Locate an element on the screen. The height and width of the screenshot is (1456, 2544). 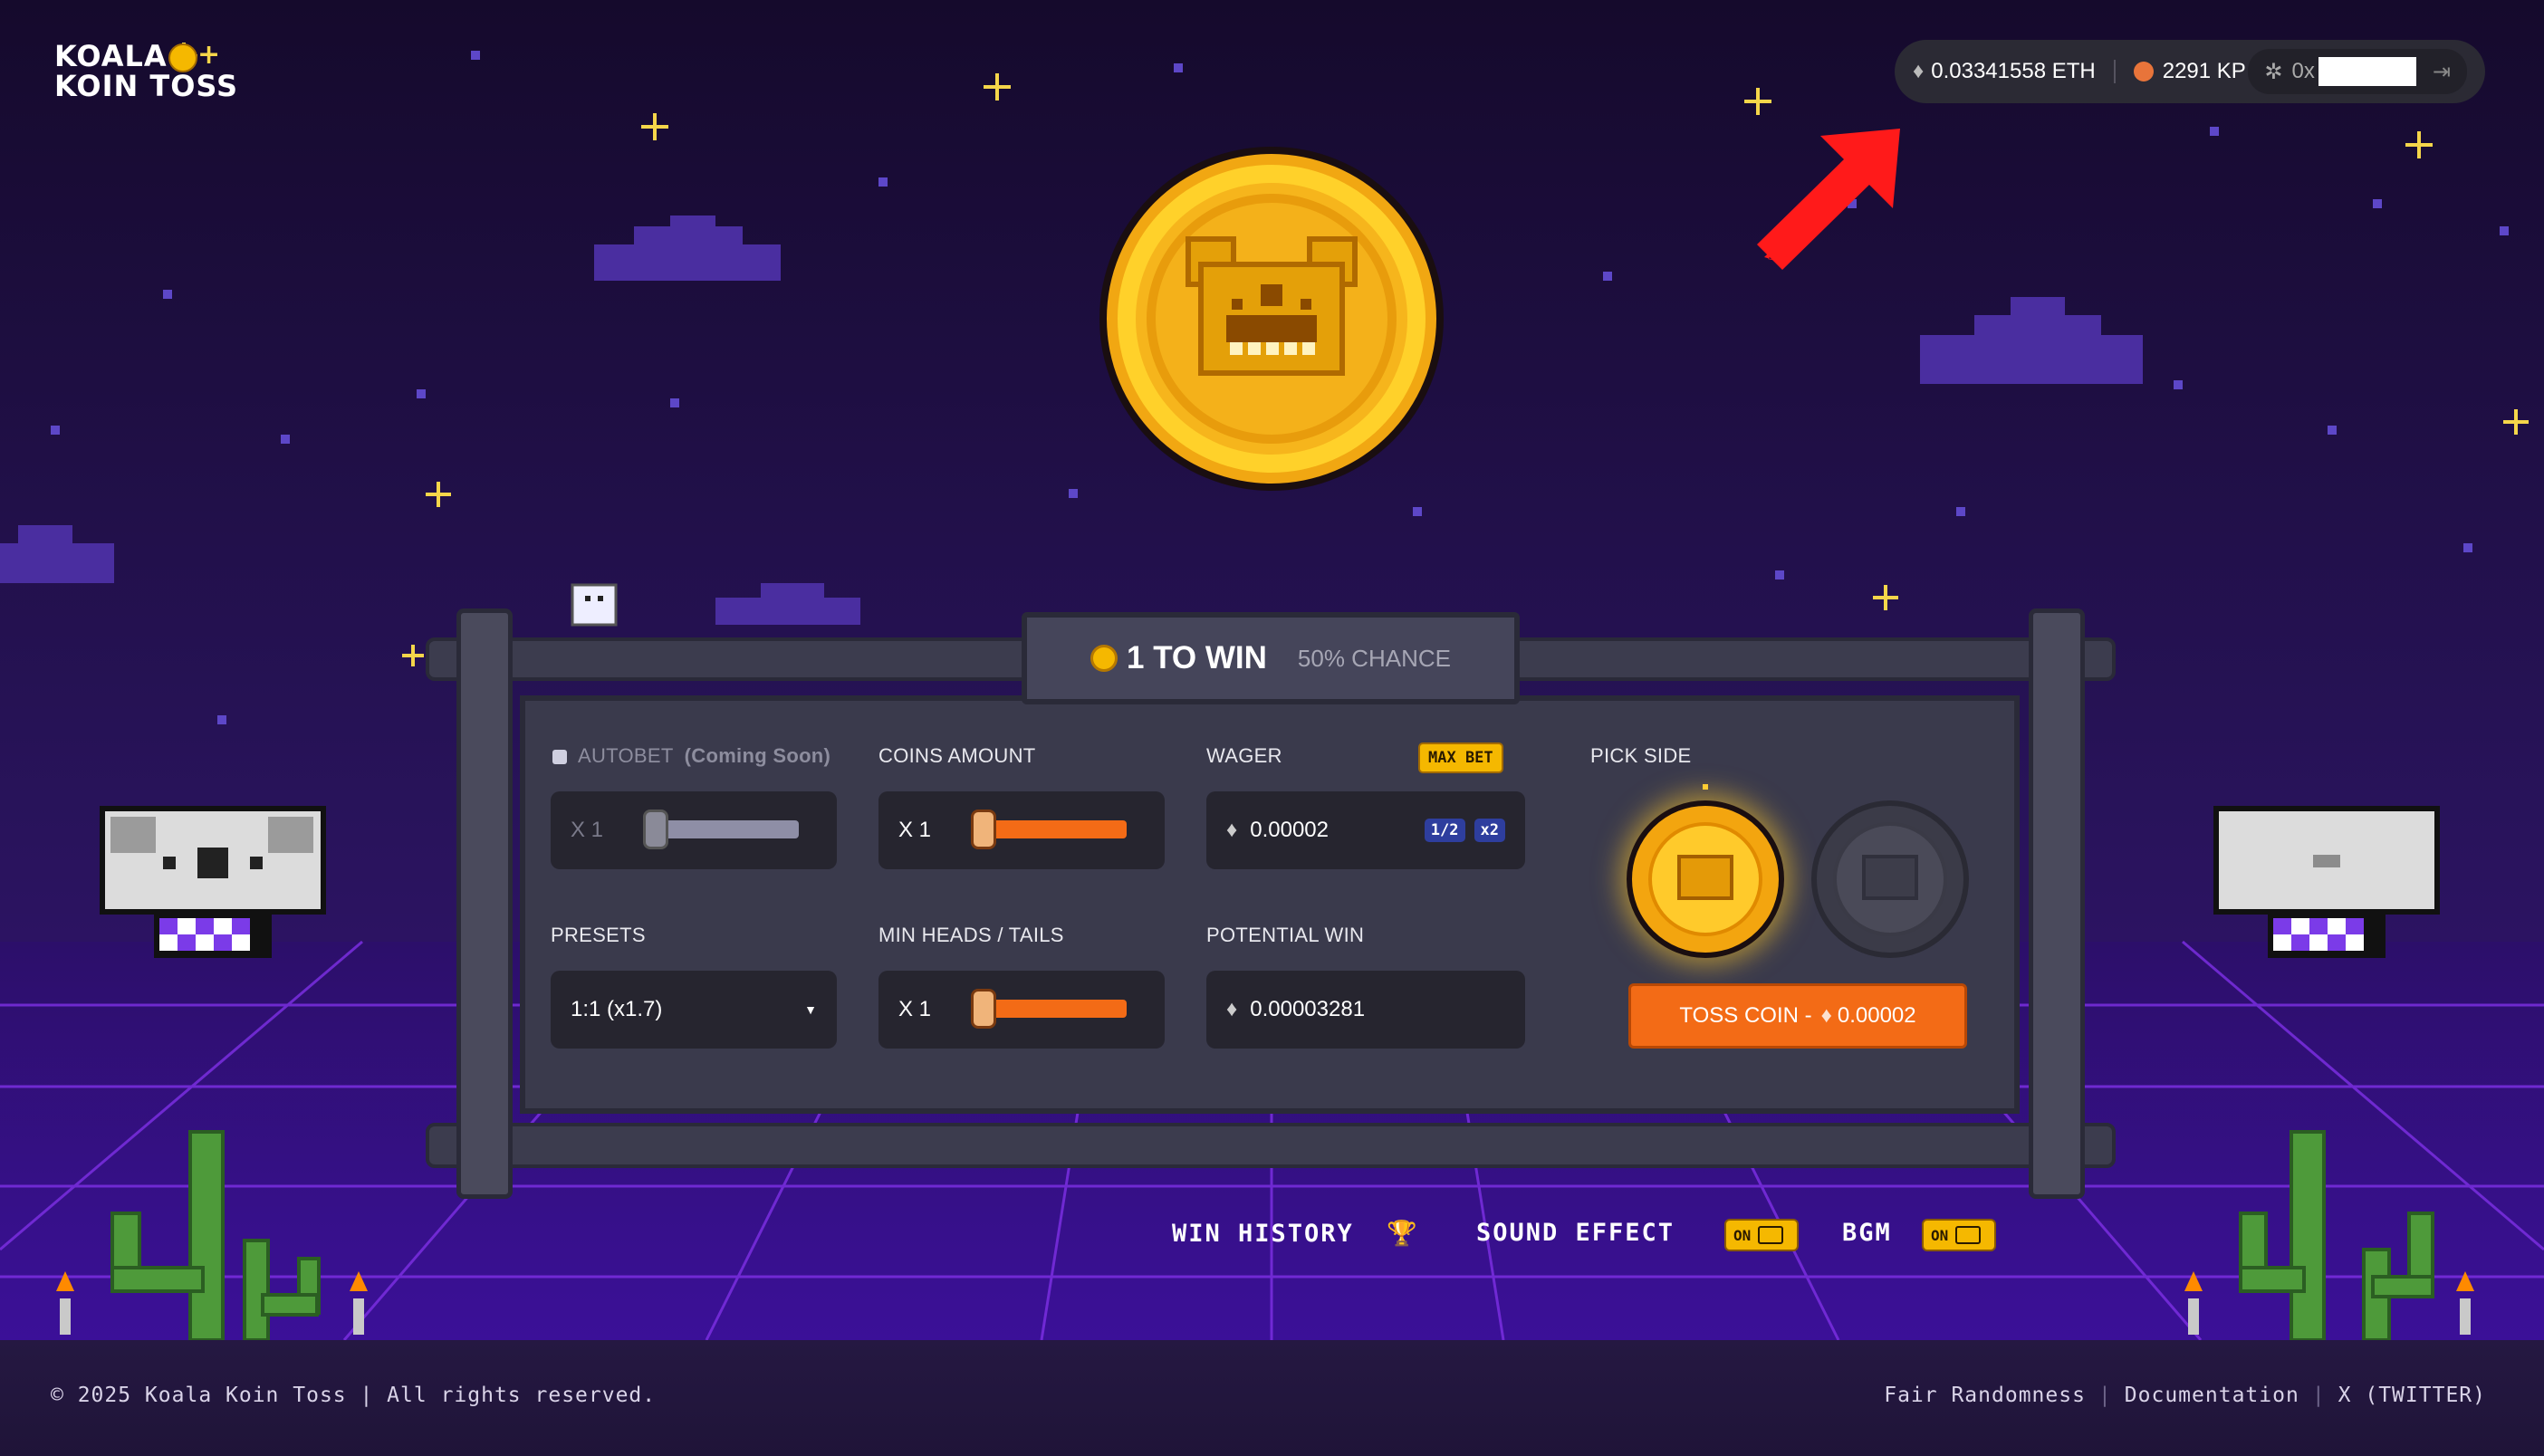
toss-coin-amount: 0.00002 is located at coordinates (1876, 1015).